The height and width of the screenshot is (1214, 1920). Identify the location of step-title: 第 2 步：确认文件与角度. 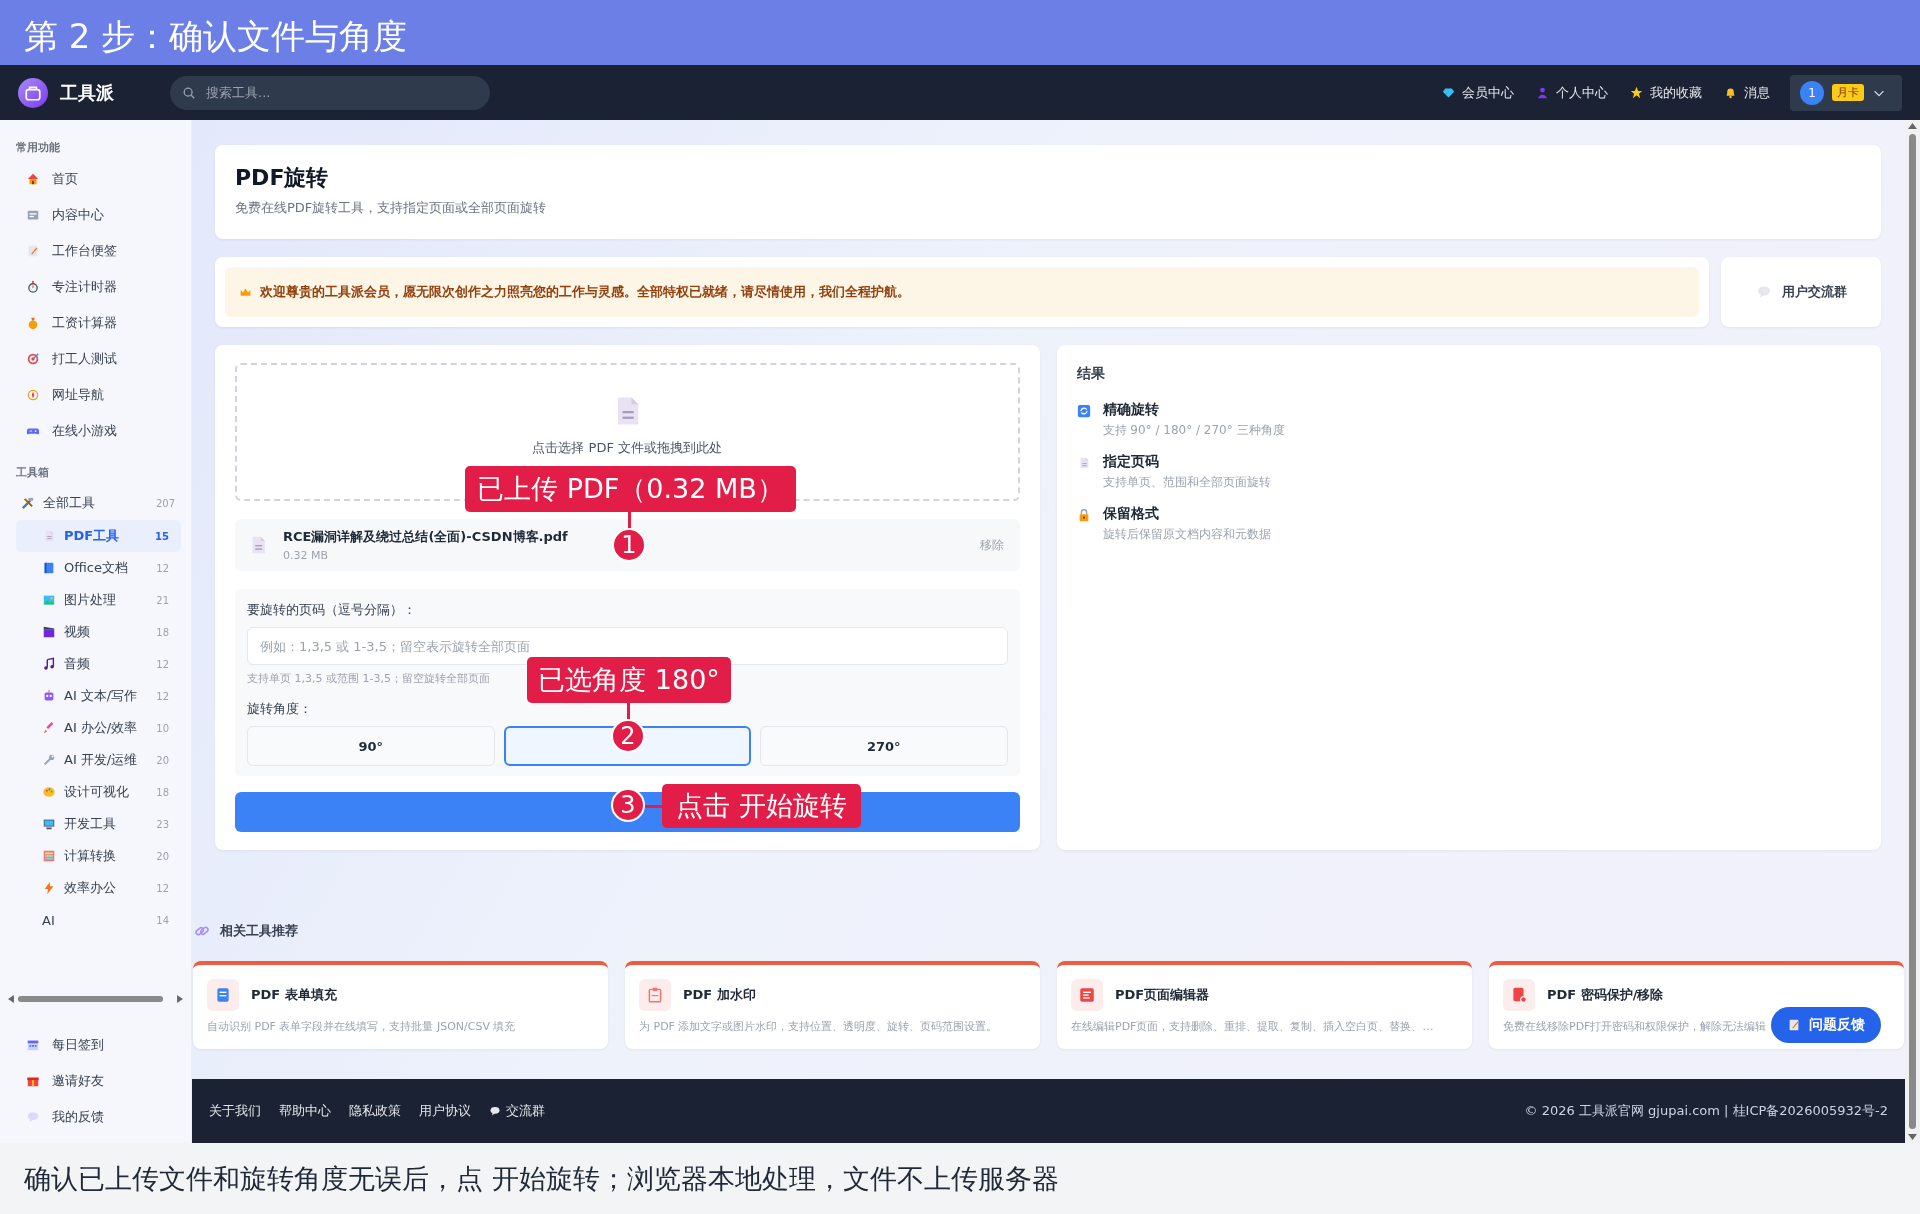
(216, 36).